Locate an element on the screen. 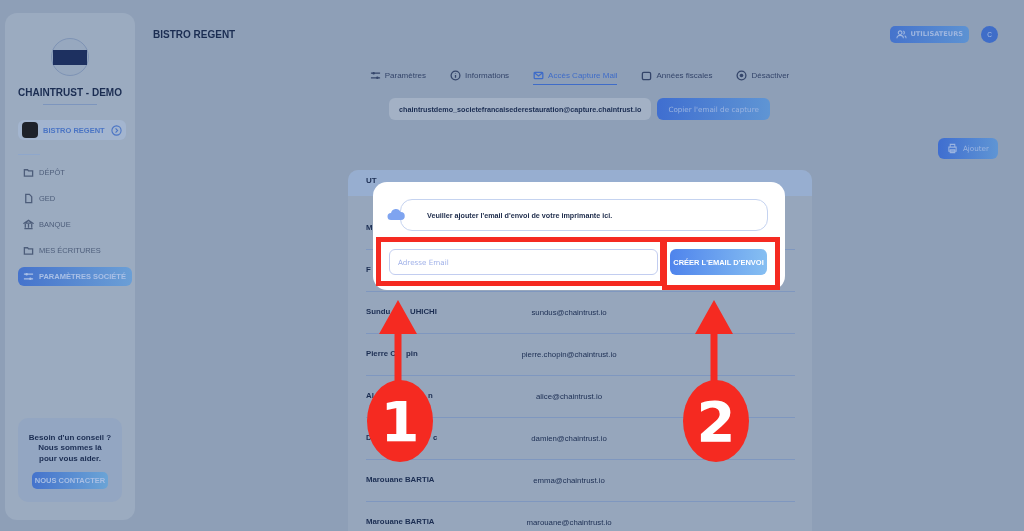  file-icon is located at coordinates (28, 198).